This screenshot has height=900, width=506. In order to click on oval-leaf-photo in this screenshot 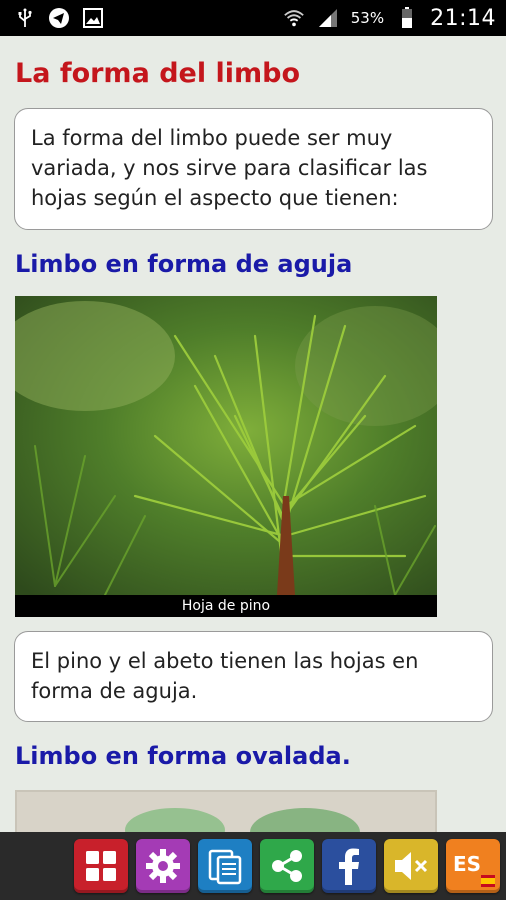, I will do `click(226, 811)`.